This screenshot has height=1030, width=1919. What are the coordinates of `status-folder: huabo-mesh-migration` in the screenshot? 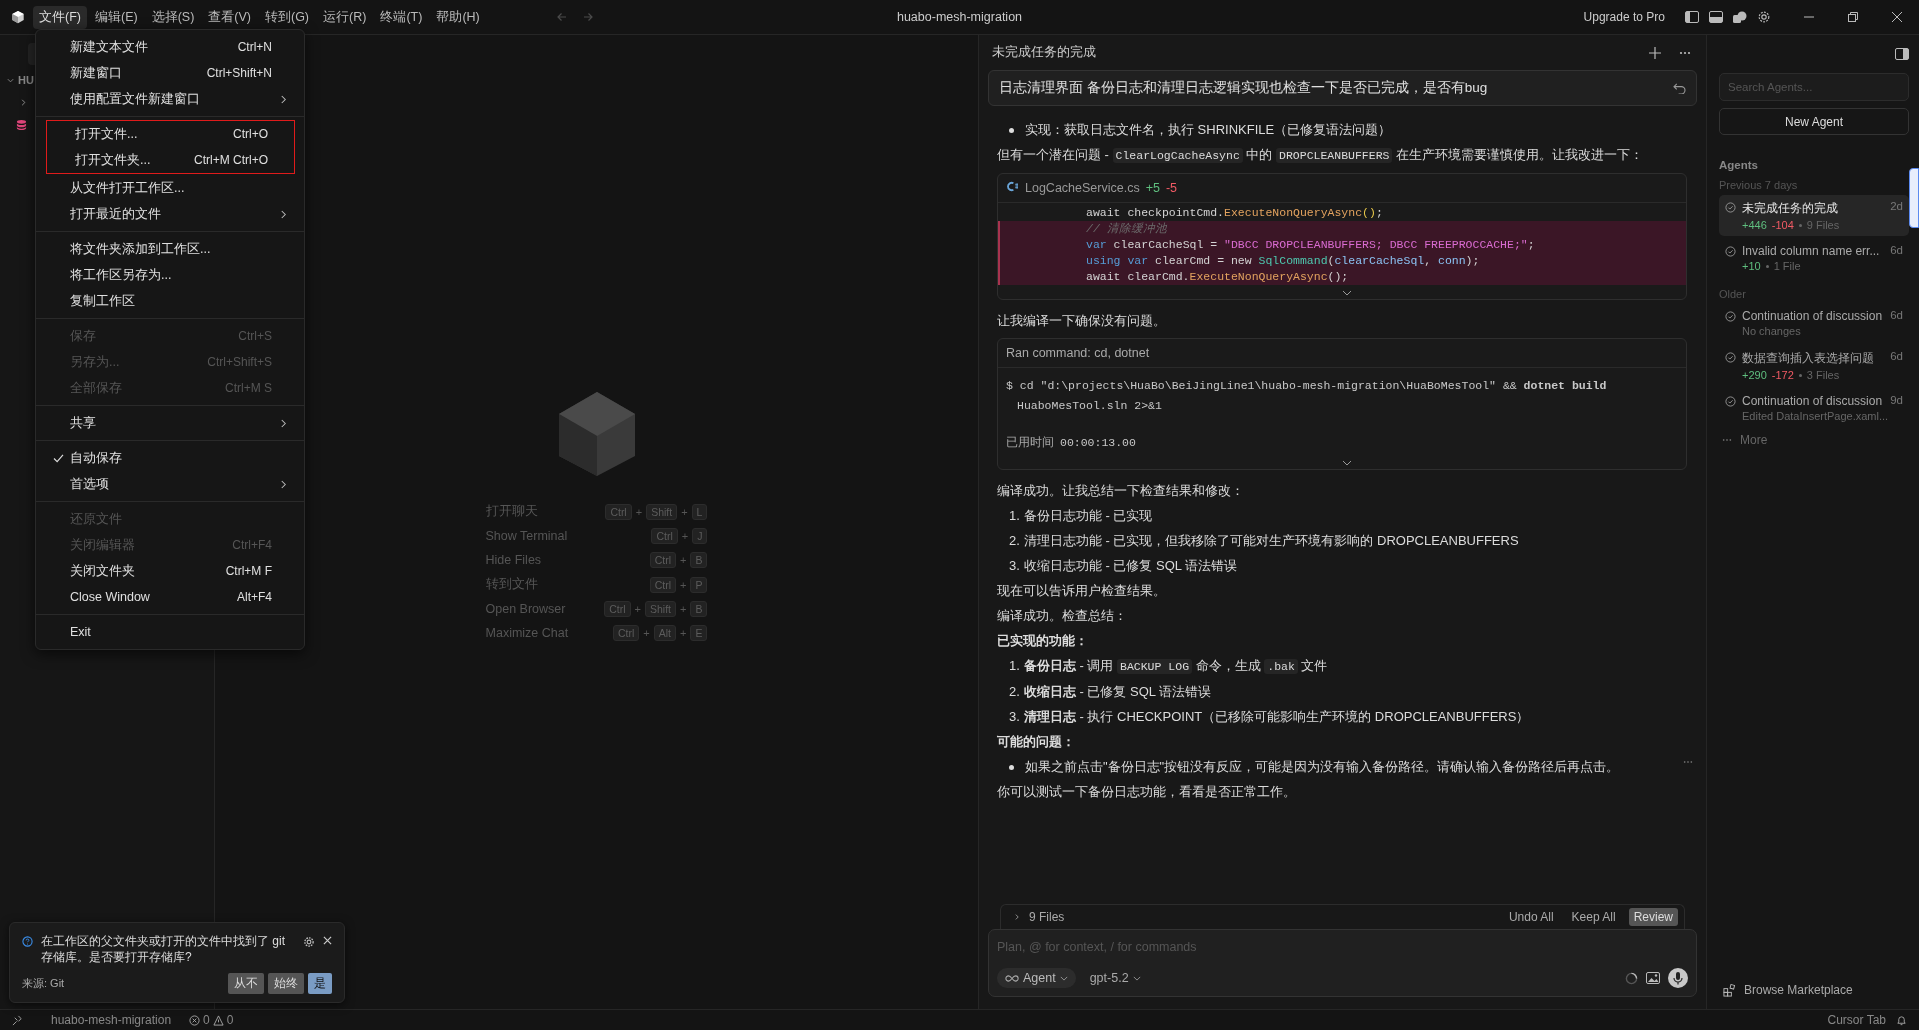 It's located at (111, 1020).